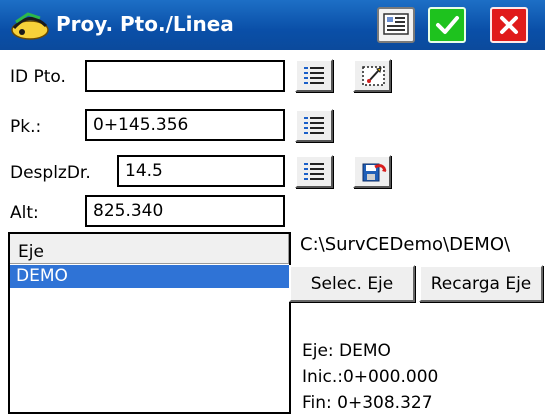 This screenshot has height=416, width=545. What do you see at coordinates (38, 77) in the screenshot?
I see `point-id-label: ID Pto.` at bounding box center [38, 77].